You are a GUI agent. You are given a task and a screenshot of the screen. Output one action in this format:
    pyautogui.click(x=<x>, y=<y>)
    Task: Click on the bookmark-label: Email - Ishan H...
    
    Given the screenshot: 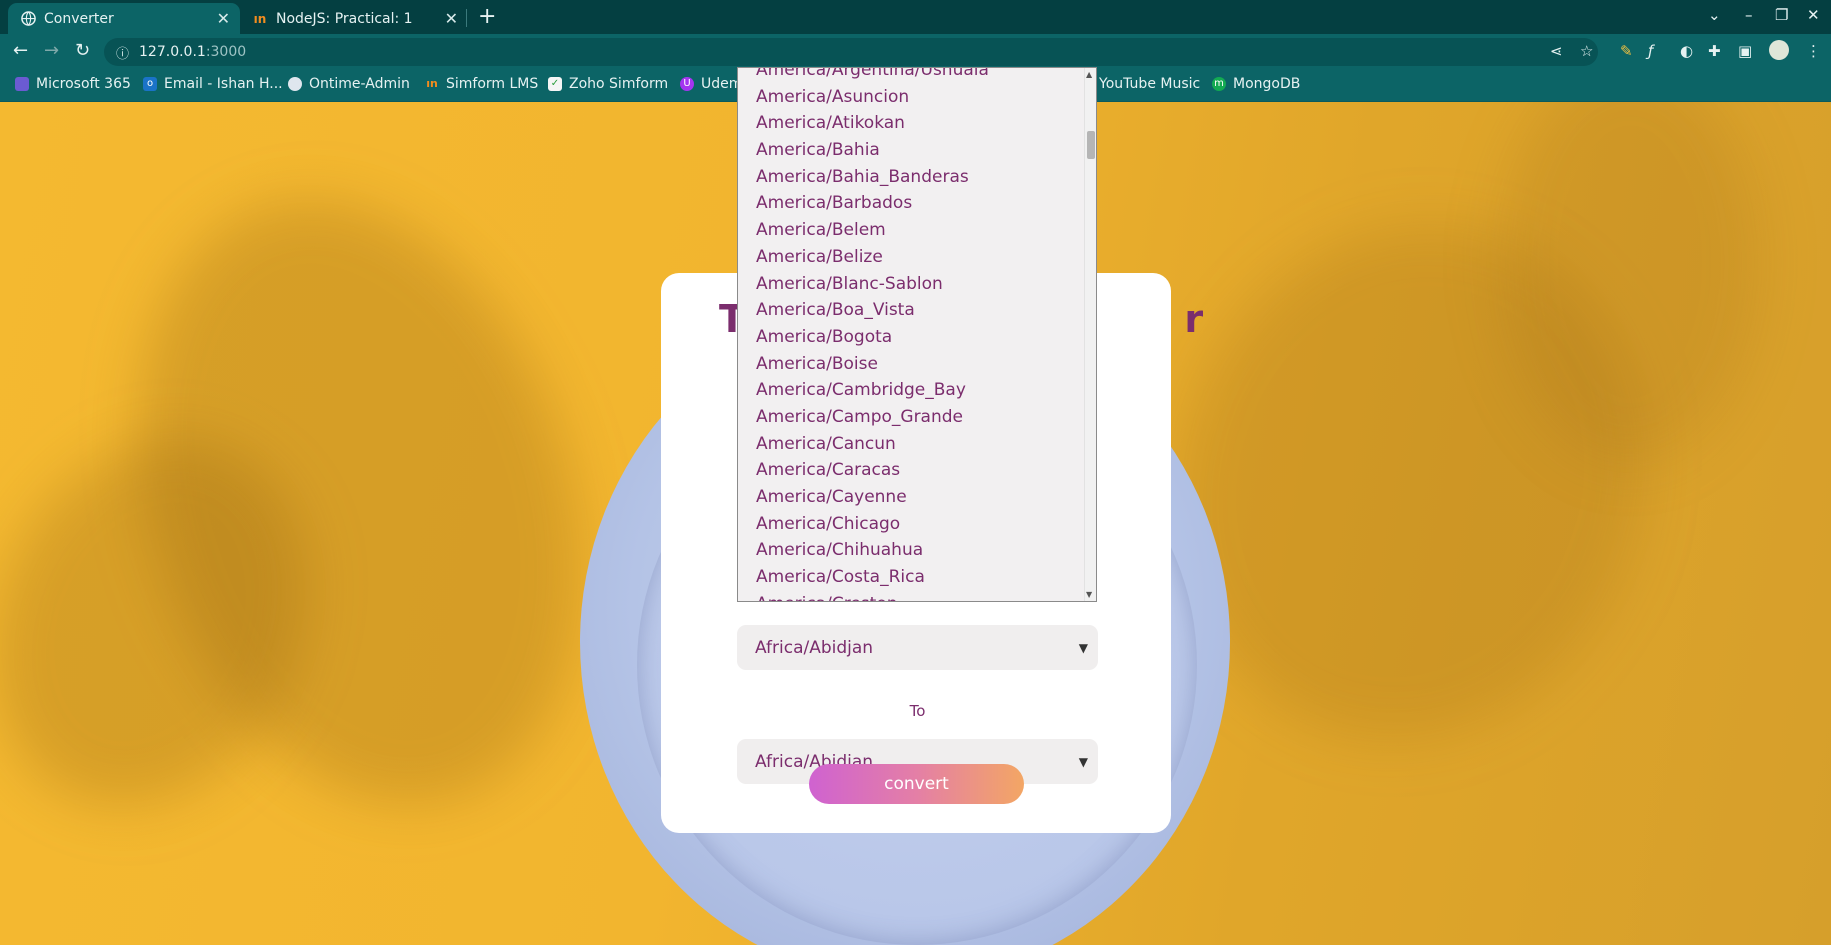 What is the action you would take?
    pyautogui.click(x=223, y=84)
    